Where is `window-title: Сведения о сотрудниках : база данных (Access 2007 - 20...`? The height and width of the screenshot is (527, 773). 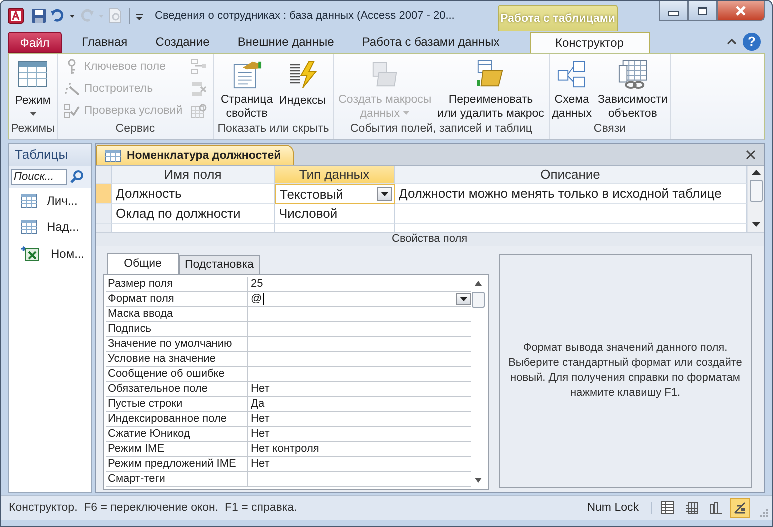
window-title: Сведения о сотрудниках : база данных (Access 2007 - 20... is located at coordinates (305, 16).